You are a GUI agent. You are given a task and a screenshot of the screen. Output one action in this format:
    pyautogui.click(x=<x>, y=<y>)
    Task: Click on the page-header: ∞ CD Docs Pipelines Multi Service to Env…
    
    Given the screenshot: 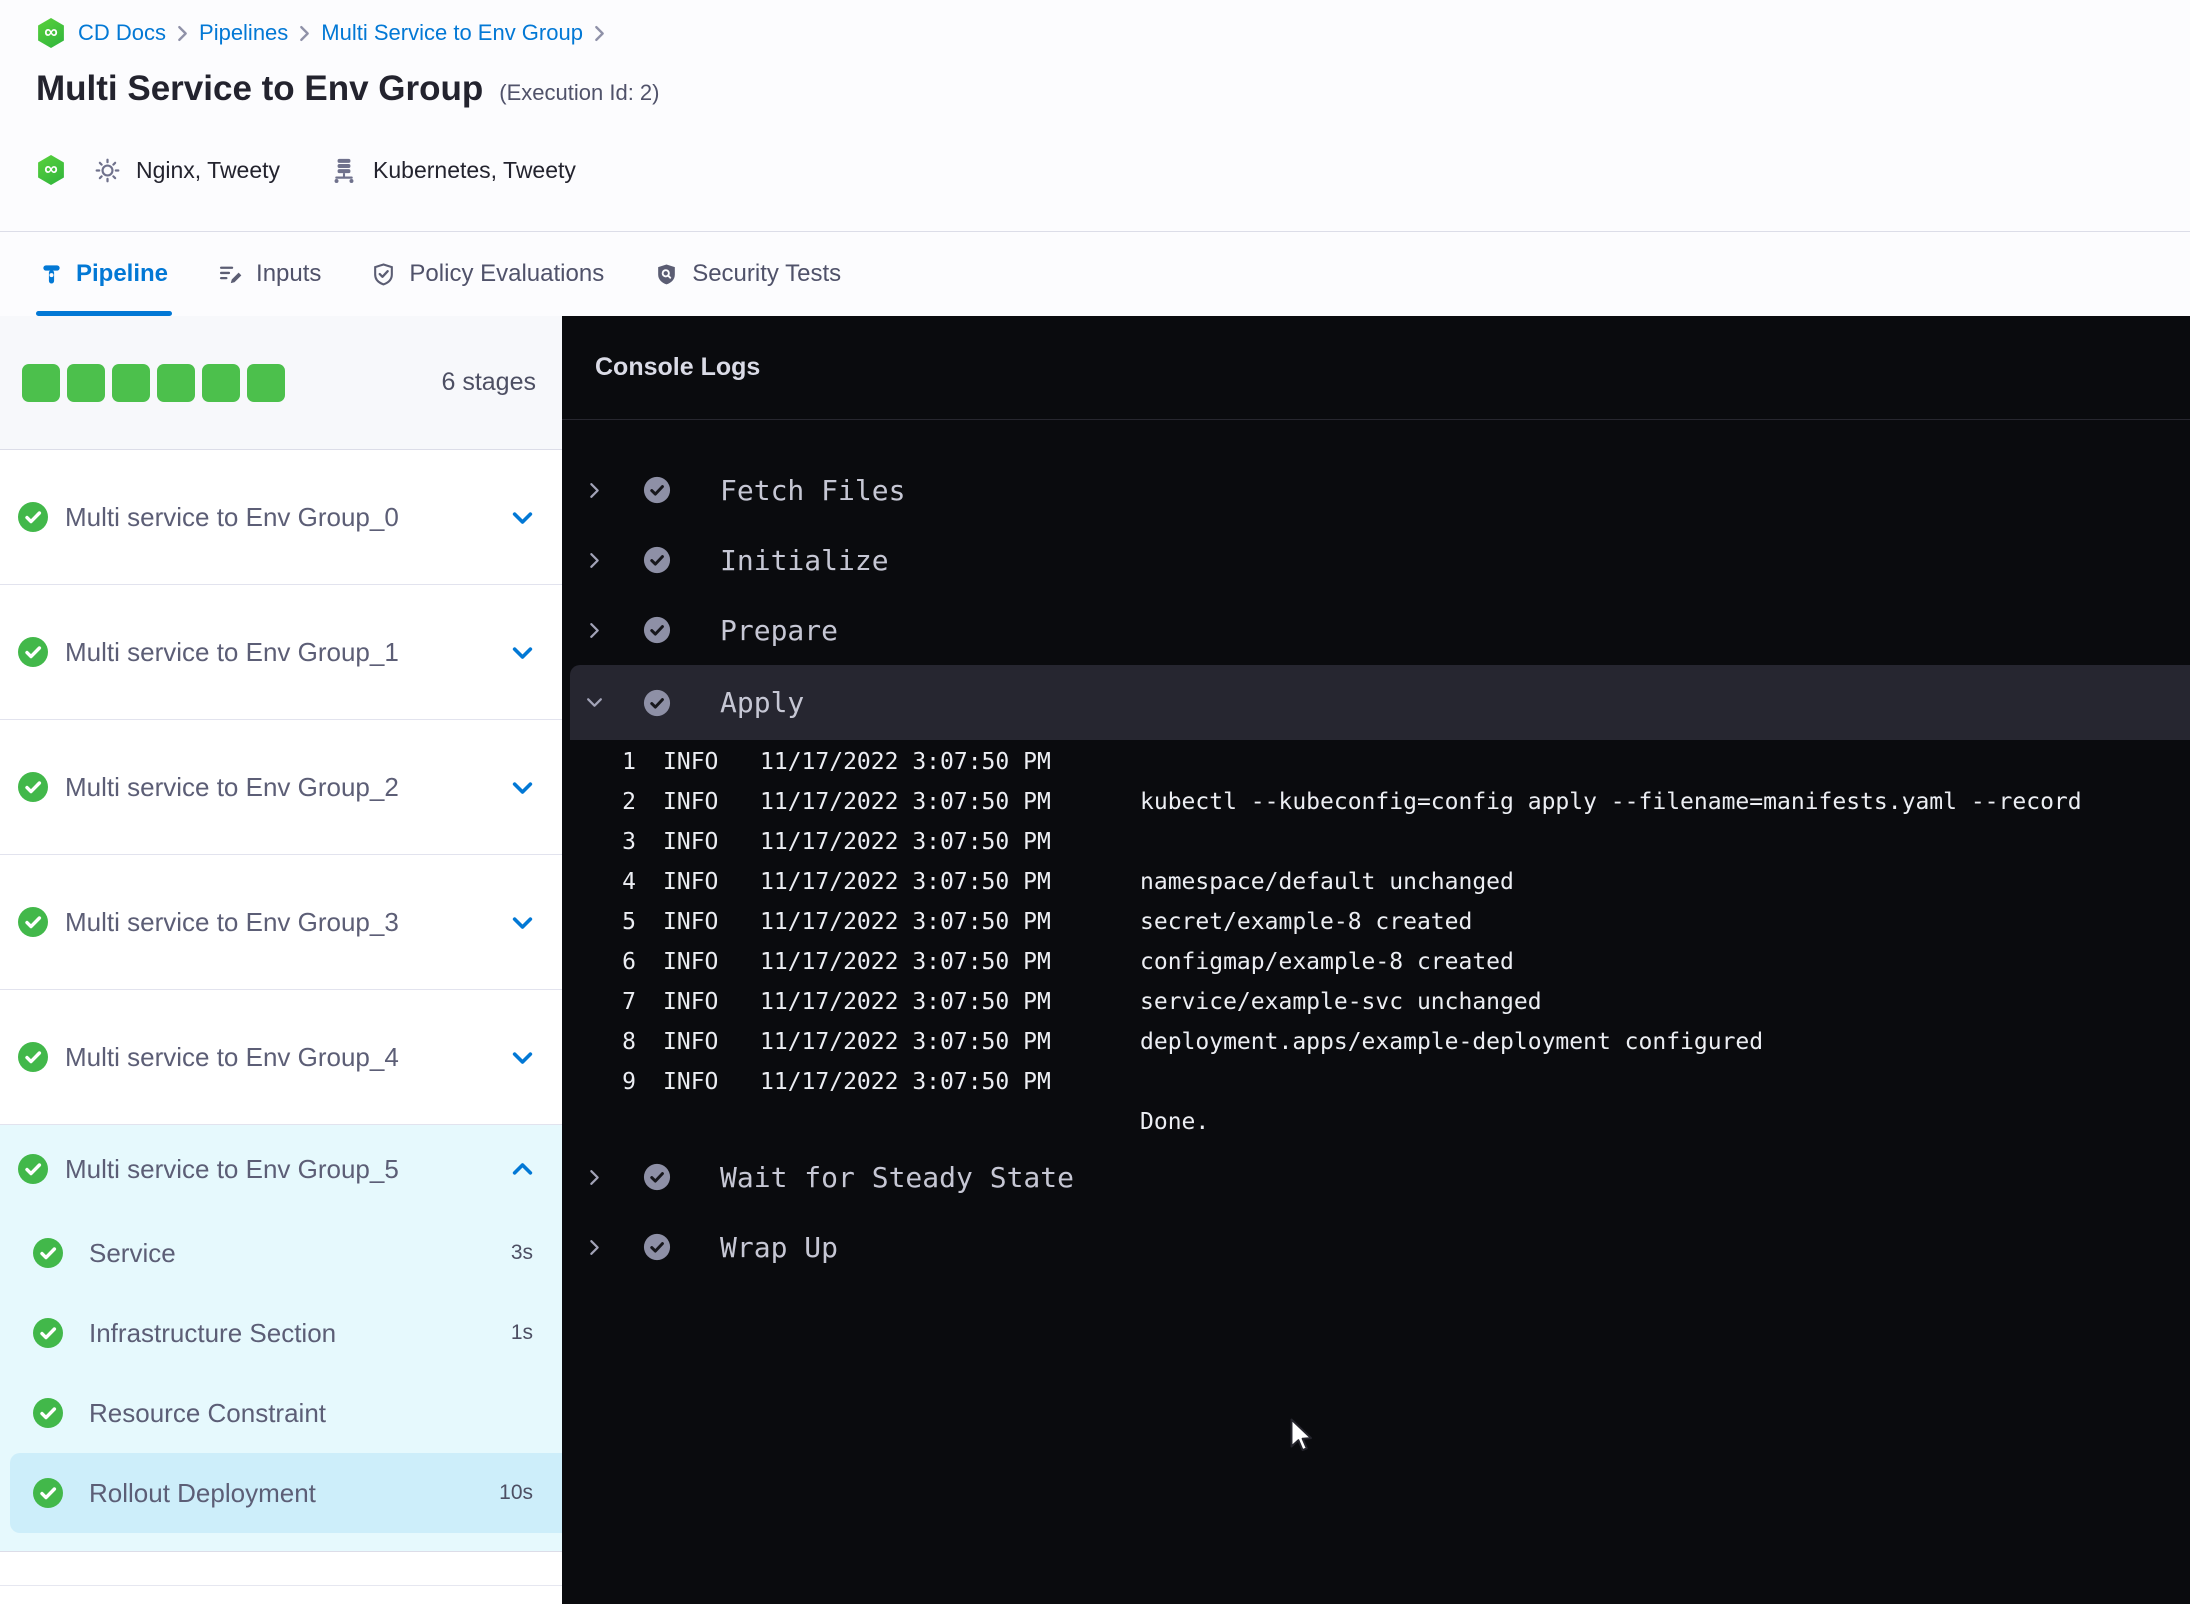 What is the action you would take?
    pyautogui.click(x=1095, y=116)
    